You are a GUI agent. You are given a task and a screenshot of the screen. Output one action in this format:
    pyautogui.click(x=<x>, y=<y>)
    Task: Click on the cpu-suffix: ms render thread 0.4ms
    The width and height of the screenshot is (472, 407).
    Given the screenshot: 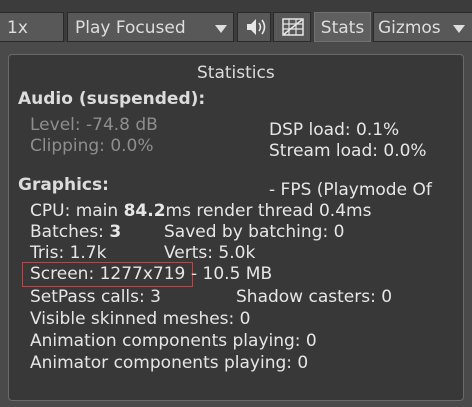 What is the action you would take?
    pyautogui.click(x=268, y=211)
    